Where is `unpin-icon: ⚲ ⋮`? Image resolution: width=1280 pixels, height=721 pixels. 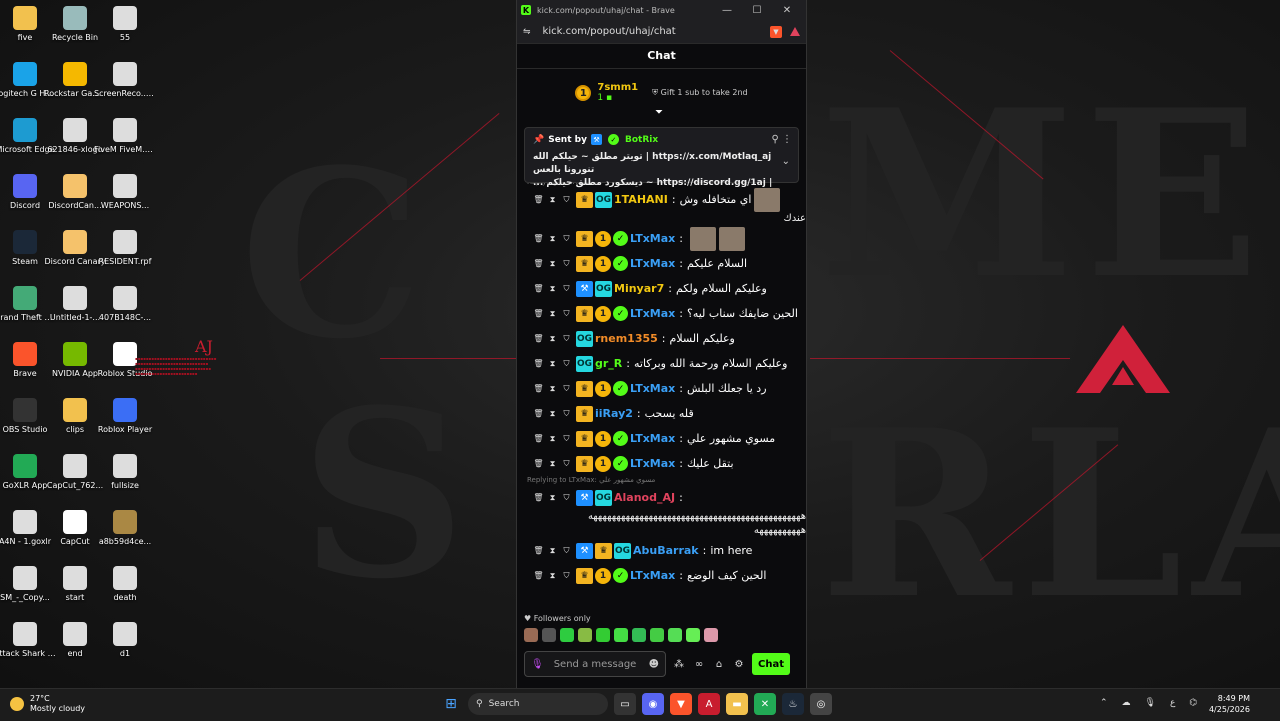
unpin-icon: ⚲ ⋮ is located at coordinates (781, 139).